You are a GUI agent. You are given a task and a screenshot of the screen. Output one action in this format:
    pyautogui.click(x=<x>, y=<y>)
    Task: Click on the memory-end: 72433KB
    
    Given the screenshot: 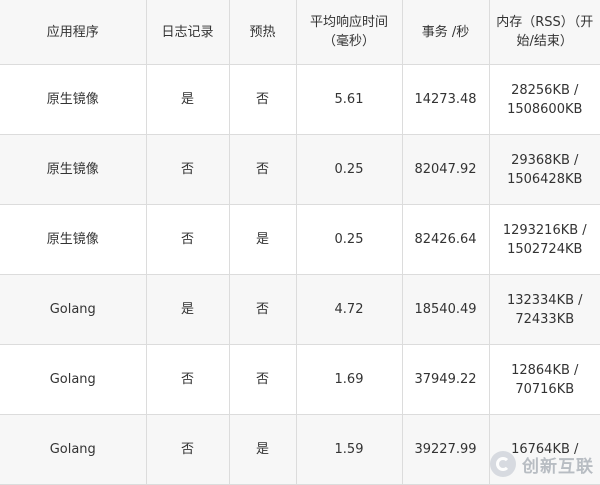 What is the action you would take?
    pyautogui.click(x=545, y=319)
    